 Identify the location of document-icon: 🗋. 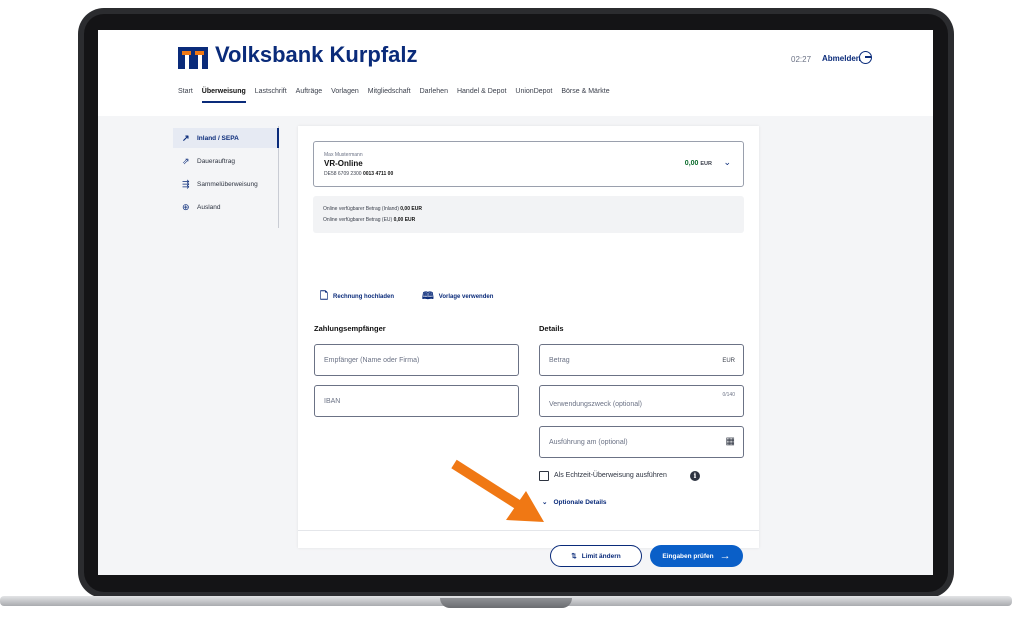
(324, 296).